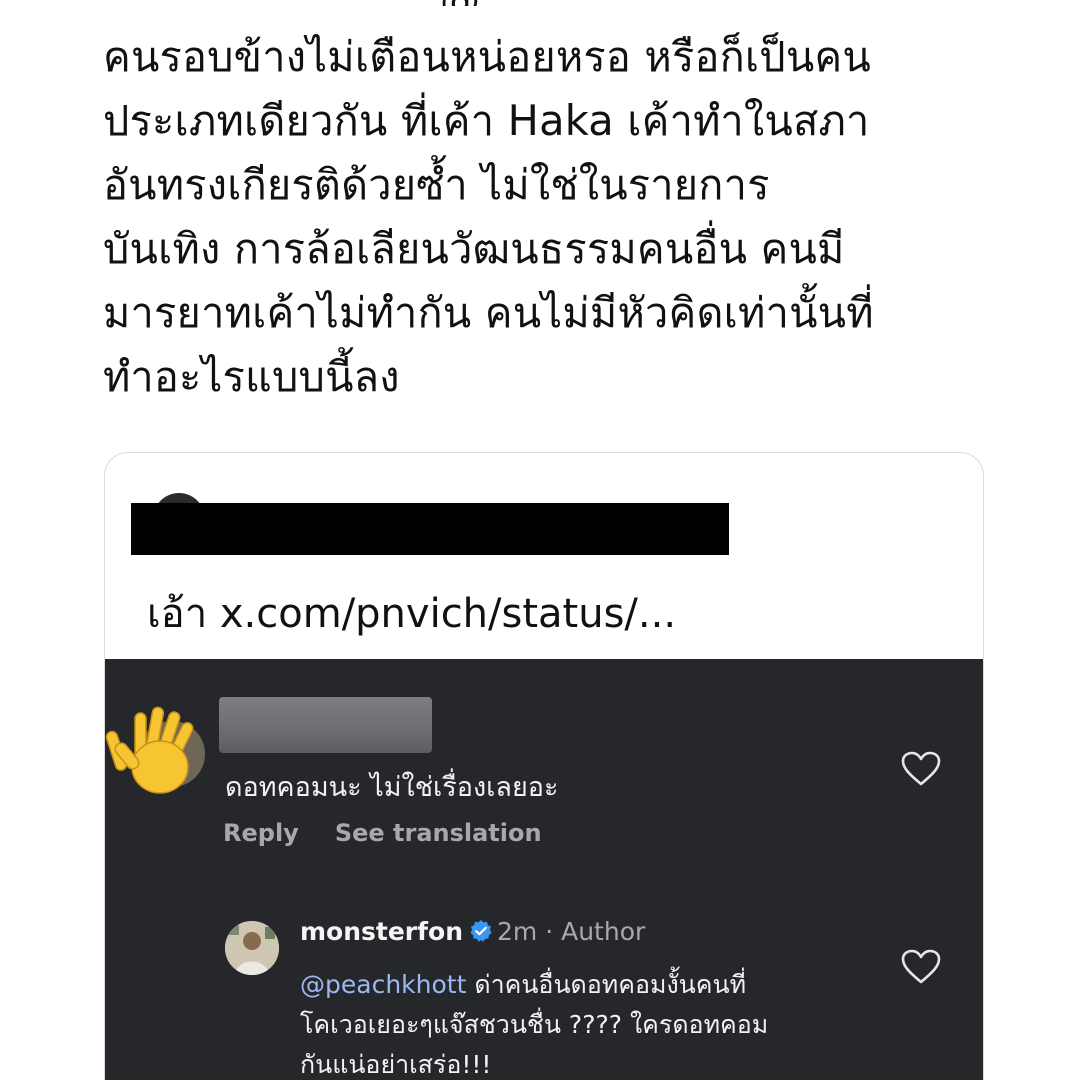  I want to click on verified-badge-icon, so click(481, 931).